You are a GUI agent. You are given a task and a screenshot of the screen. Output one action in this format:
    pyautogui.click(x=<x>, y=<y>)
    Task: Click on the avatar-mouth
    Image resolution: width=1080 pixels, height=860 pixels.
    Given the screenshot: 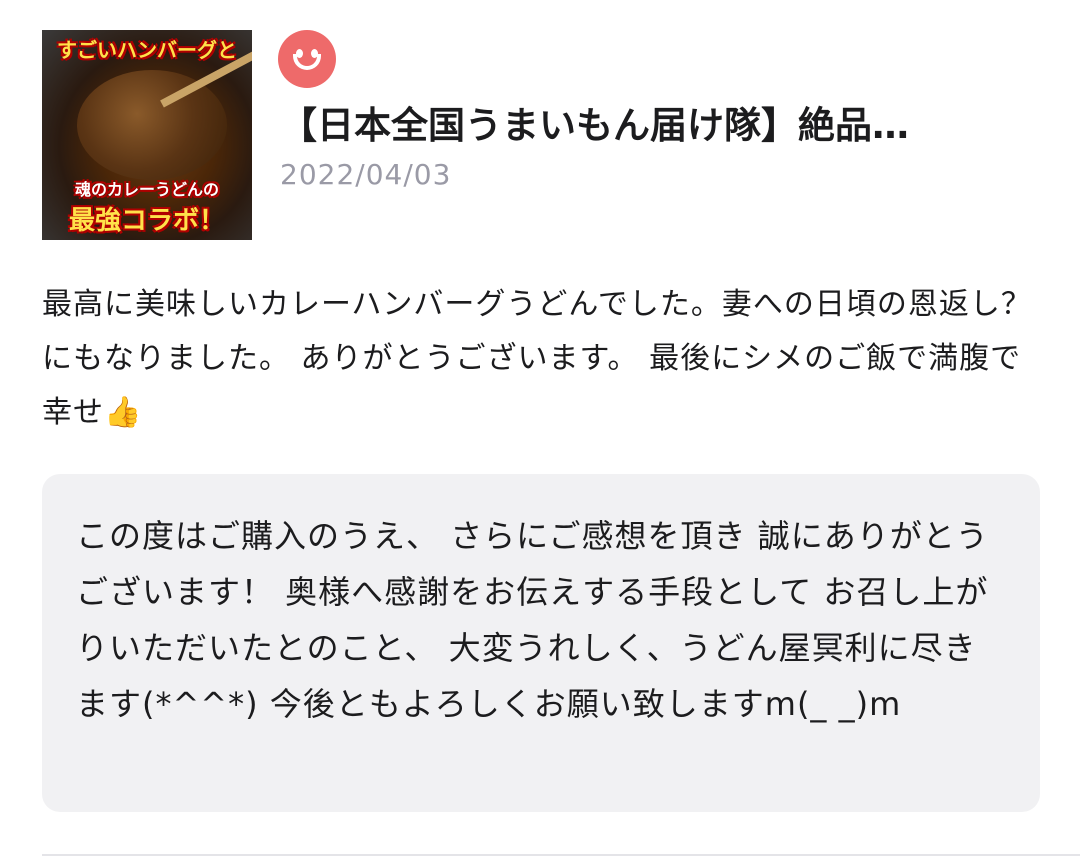 What is the action you would take?
    pyautogui.click(x=307, y=62)
    